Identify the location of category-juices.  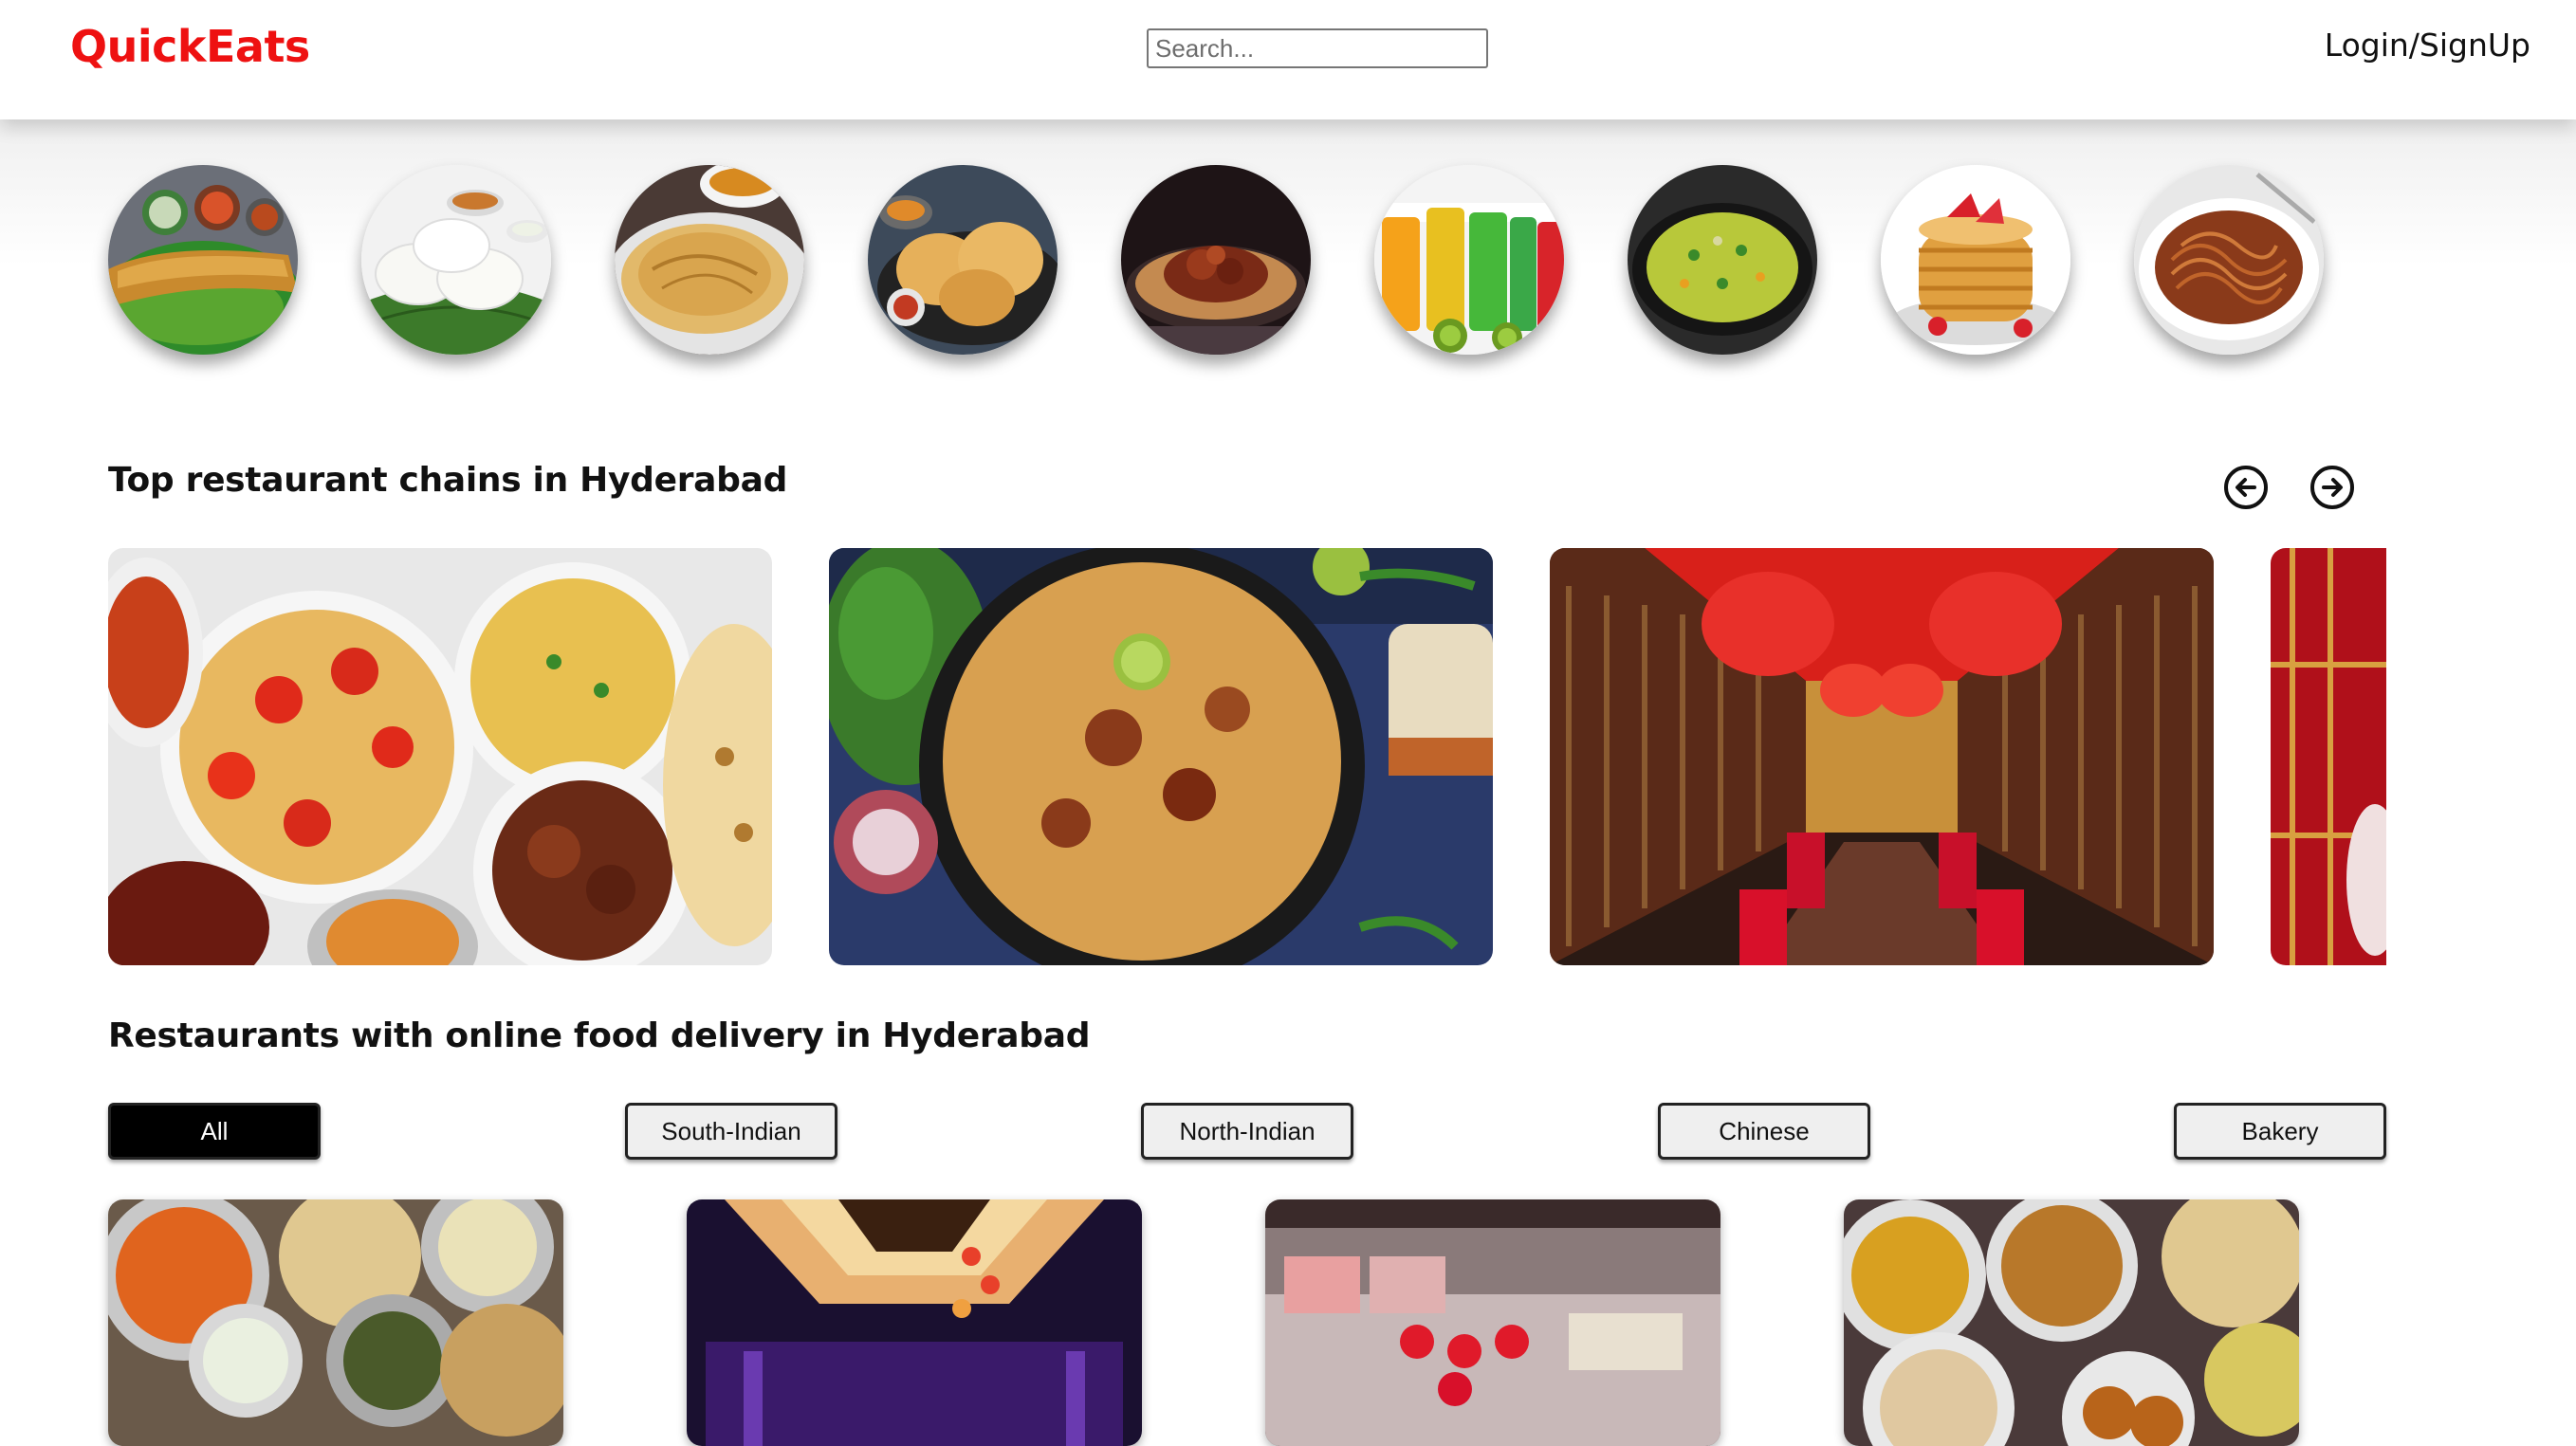
(1469, 260).